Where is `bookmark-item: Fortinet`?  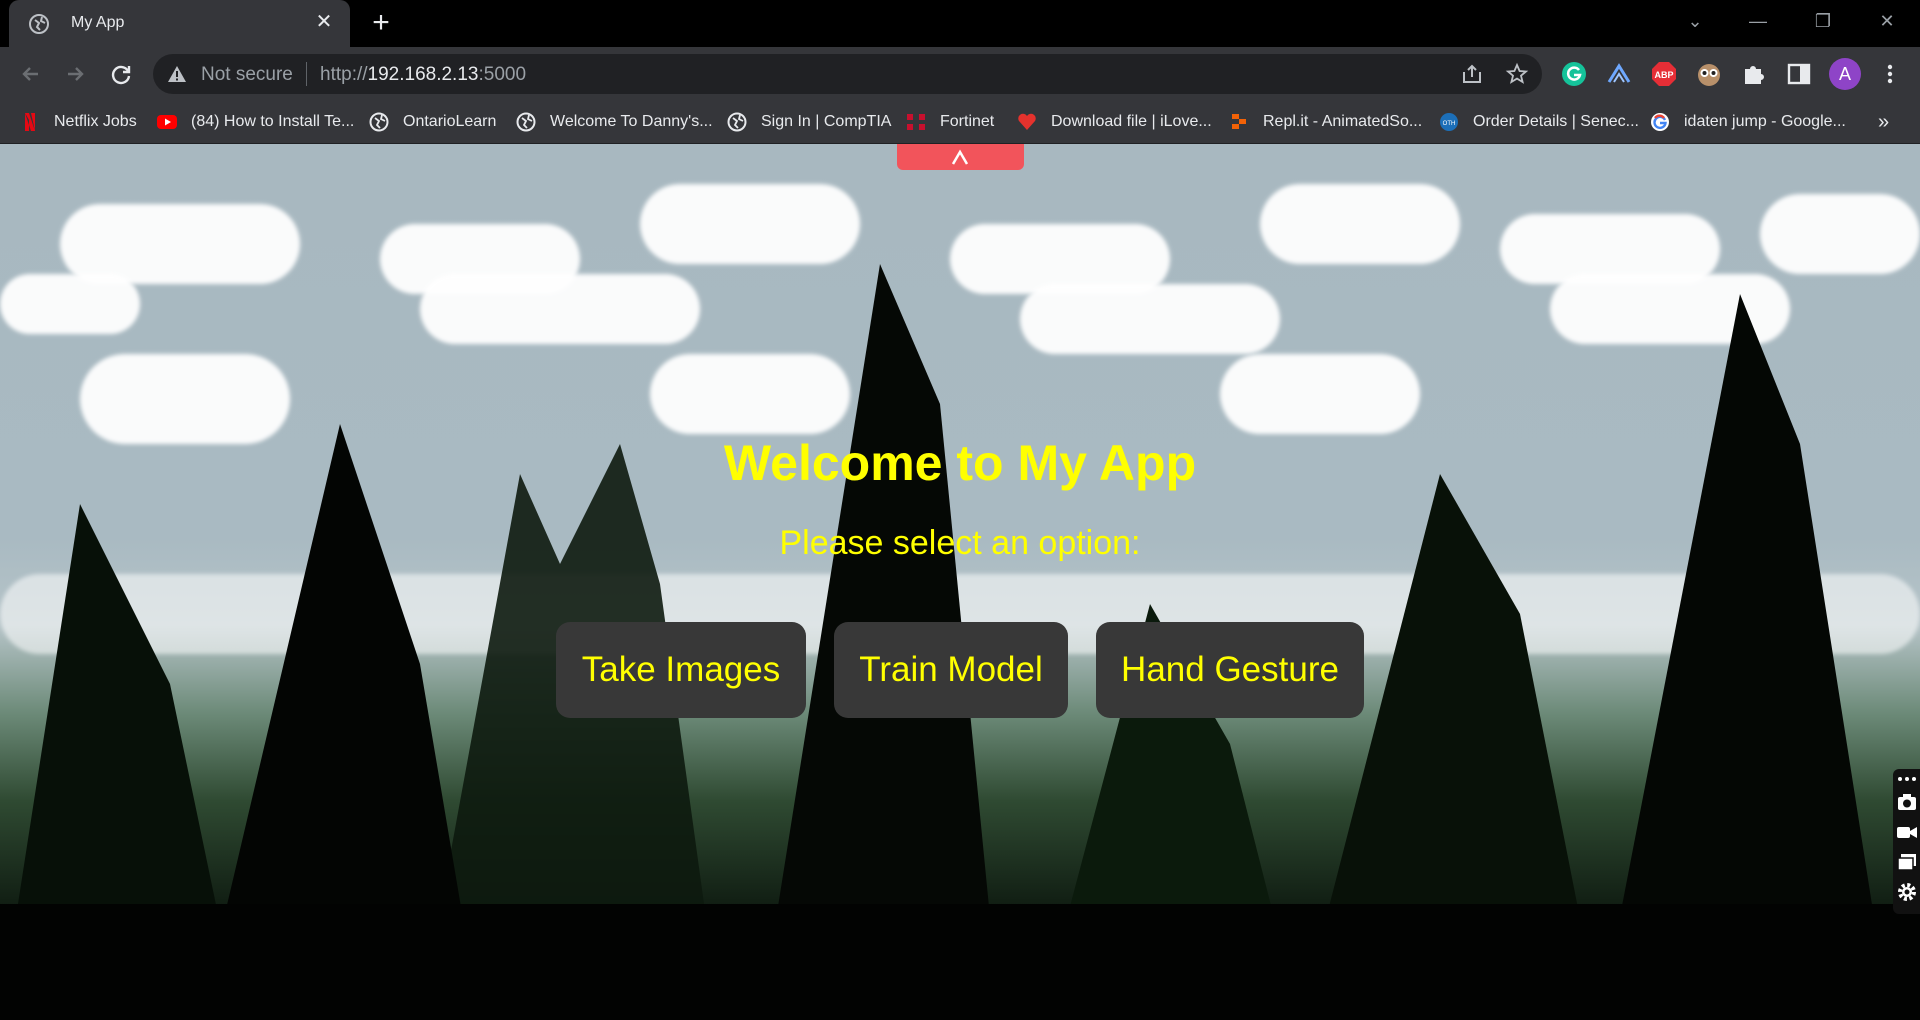
bookmark-item: Fortinet is located at coordinates (950, 122).